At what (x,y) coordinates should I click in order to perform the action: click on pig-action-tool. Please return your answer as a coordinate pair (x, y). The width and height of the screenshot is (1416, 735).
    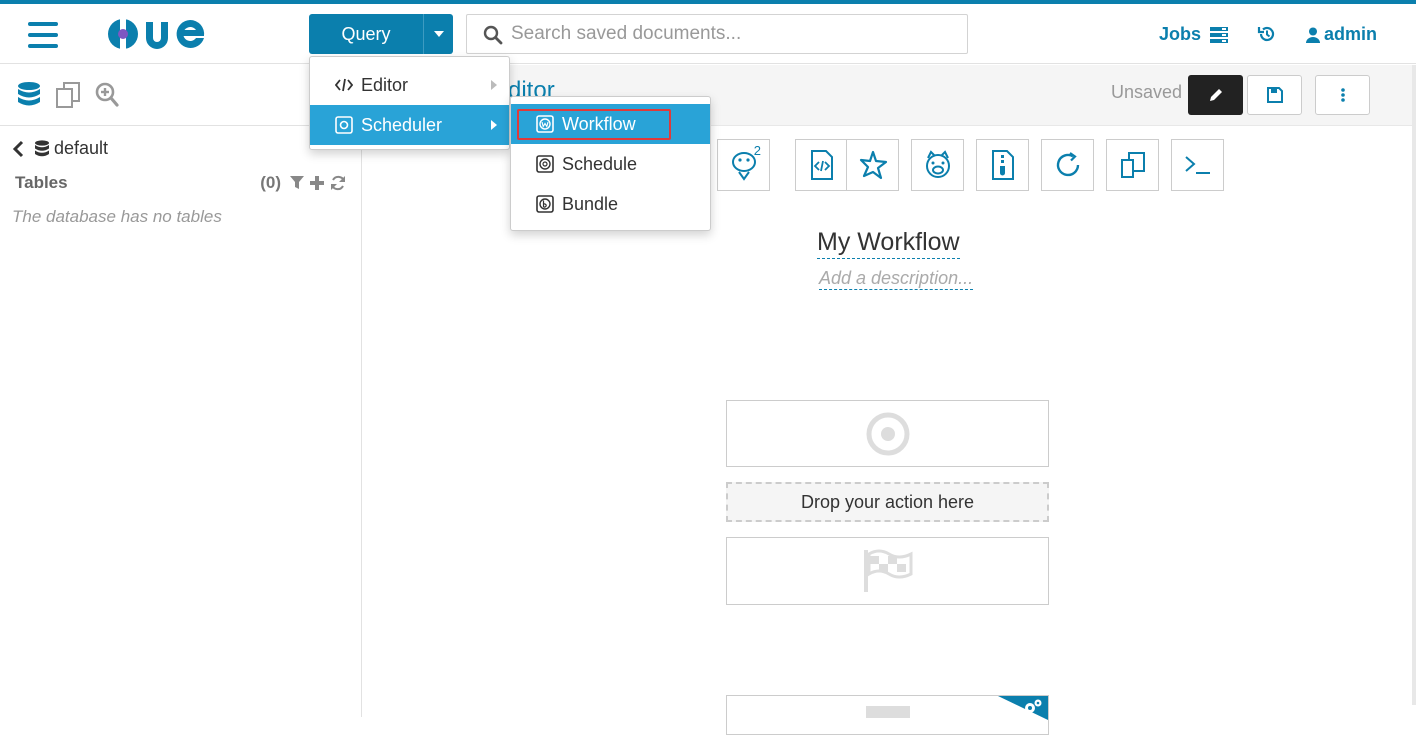
    Looking at the image, I should click on (937, 165).